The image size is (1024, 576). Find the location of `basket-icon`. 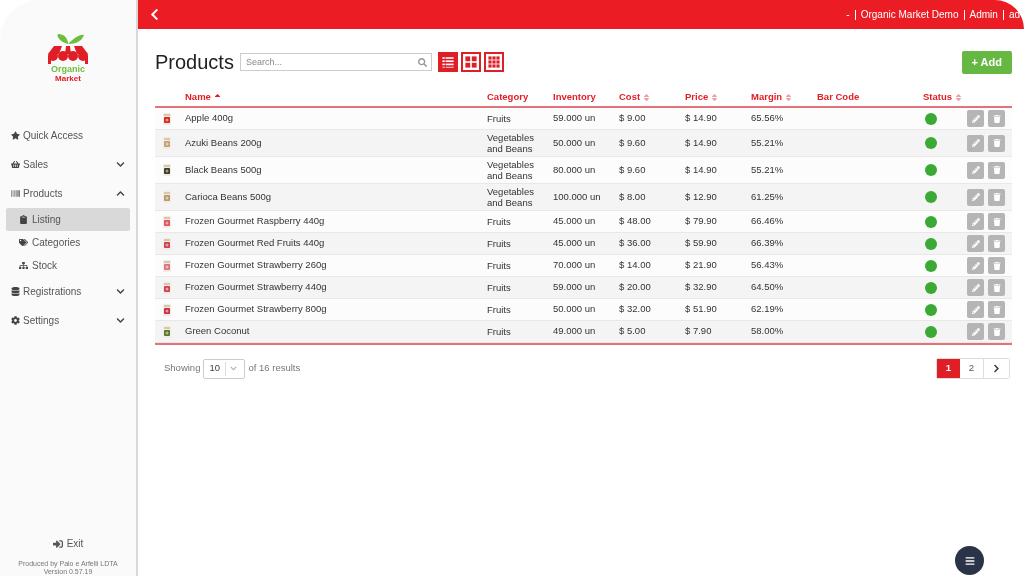

basket-icon is located at coordinates (15, 164).